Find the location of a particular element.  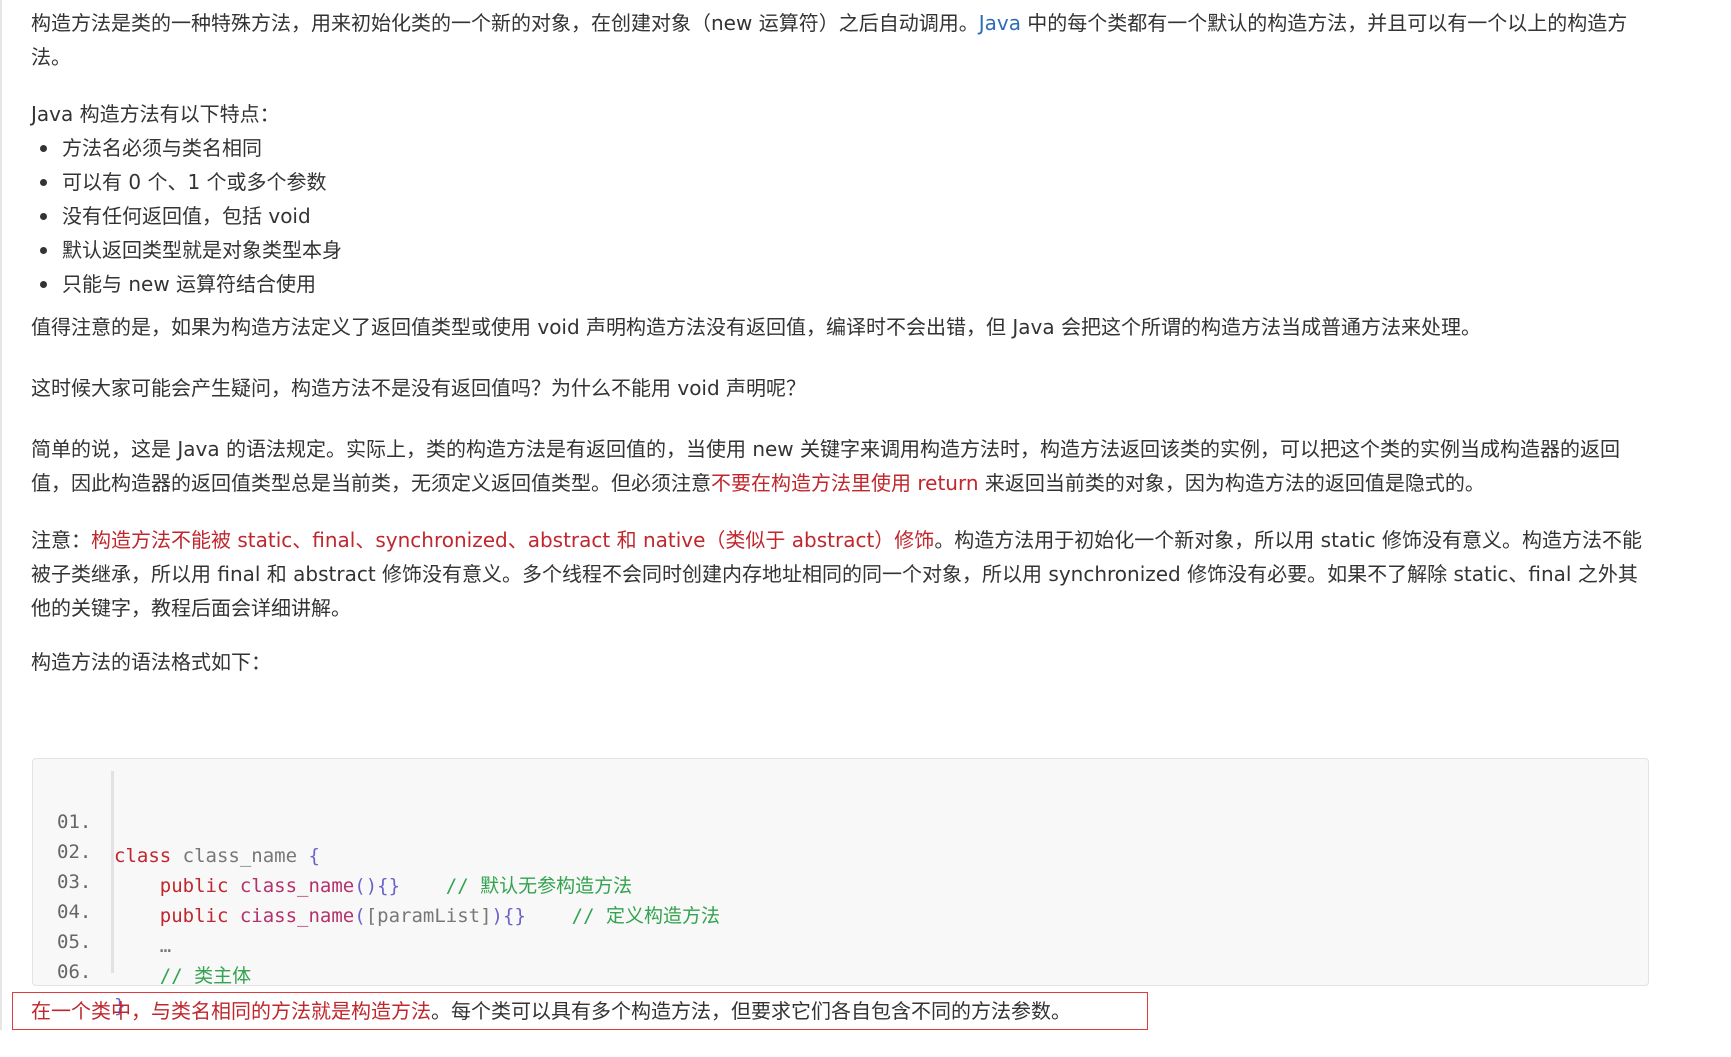

code-paren-close: ) is located at coordinates (497, 916).